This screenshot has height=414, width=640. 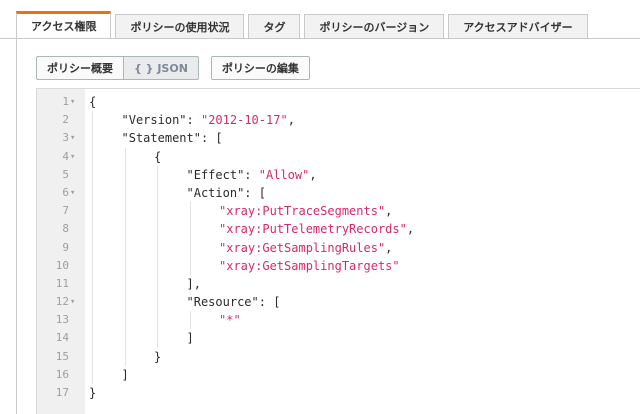 I want to click on tab-tags: タグ, so click(x=274, y=26).